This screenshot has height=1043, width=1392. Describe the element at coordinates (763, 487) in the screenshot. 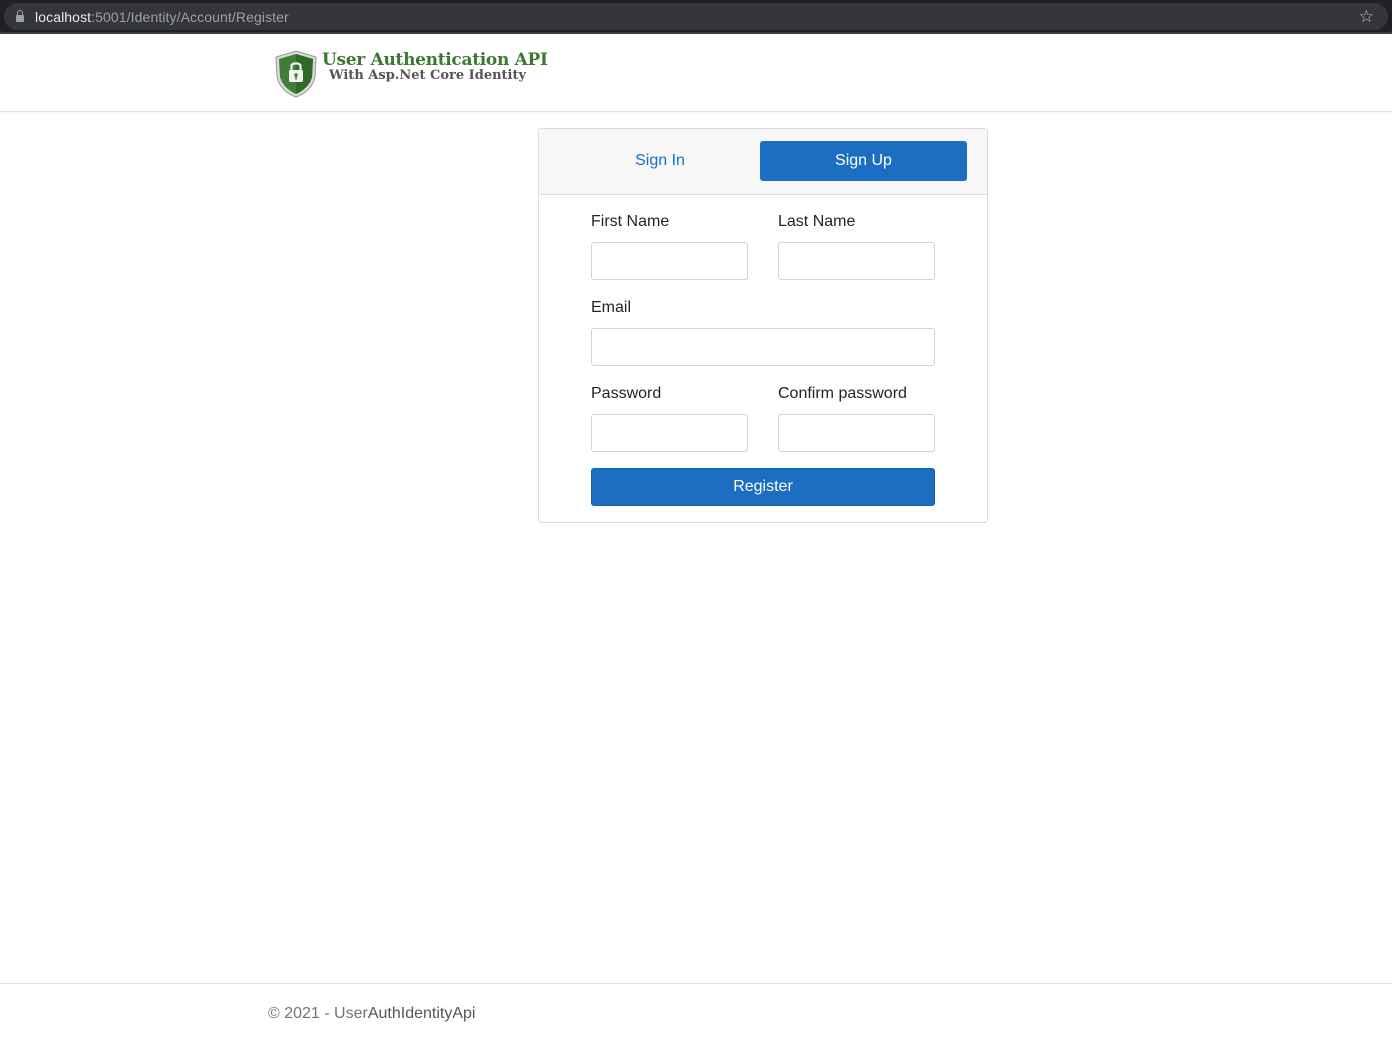

I see `register-button: Register` at that location.